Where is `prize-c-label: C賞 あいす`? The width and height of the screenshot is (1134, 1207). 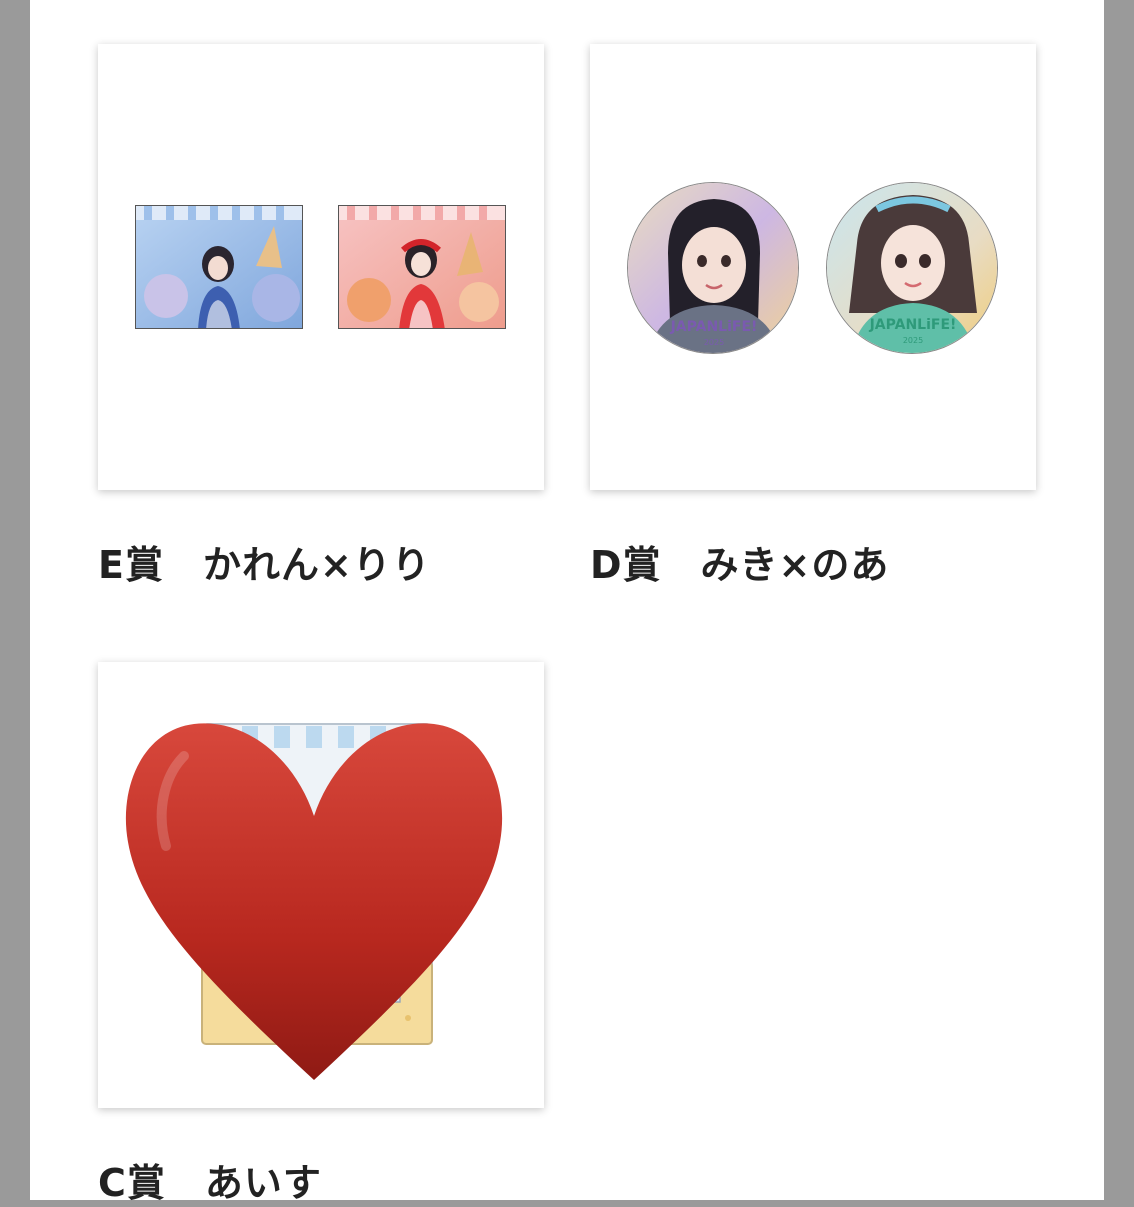
prize-c-label: C賞 あいす is located at coordinates (210, 1179).